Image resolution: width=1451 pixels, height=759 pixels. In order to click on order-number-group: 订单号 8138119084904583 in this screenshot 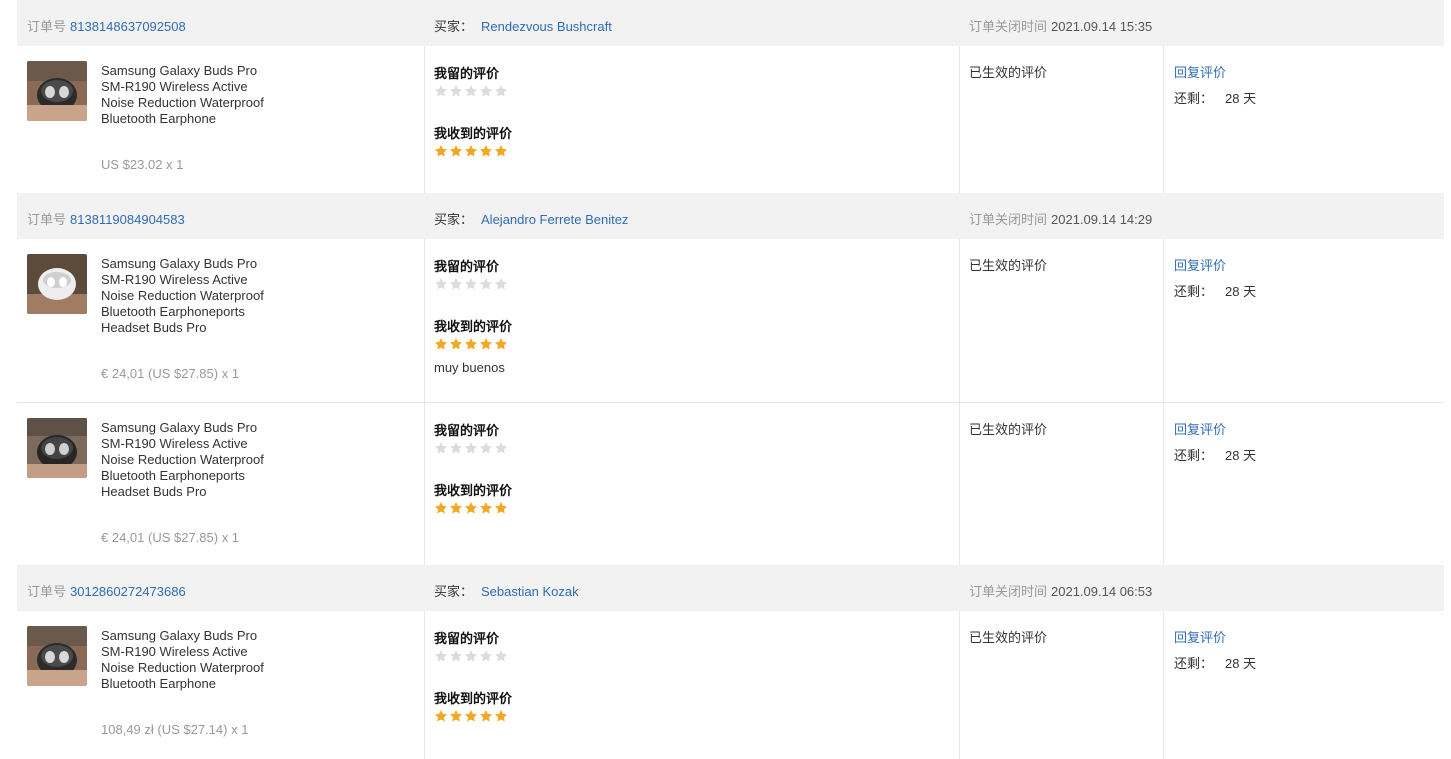, I will do `click(106, 218)`.